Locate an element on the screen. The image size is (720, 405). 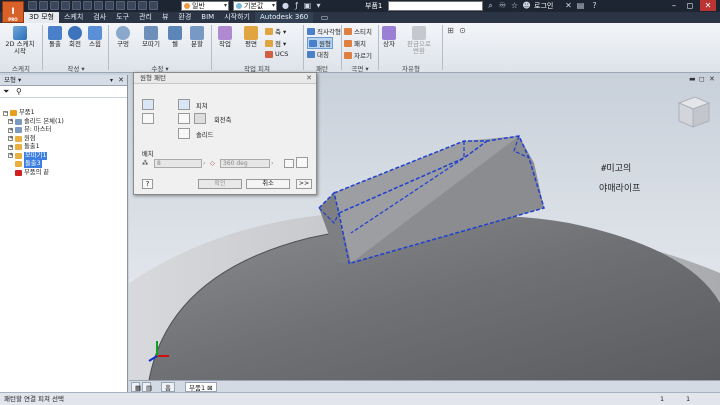
revolve-button: 회전 is located at coordinates (75, 37).